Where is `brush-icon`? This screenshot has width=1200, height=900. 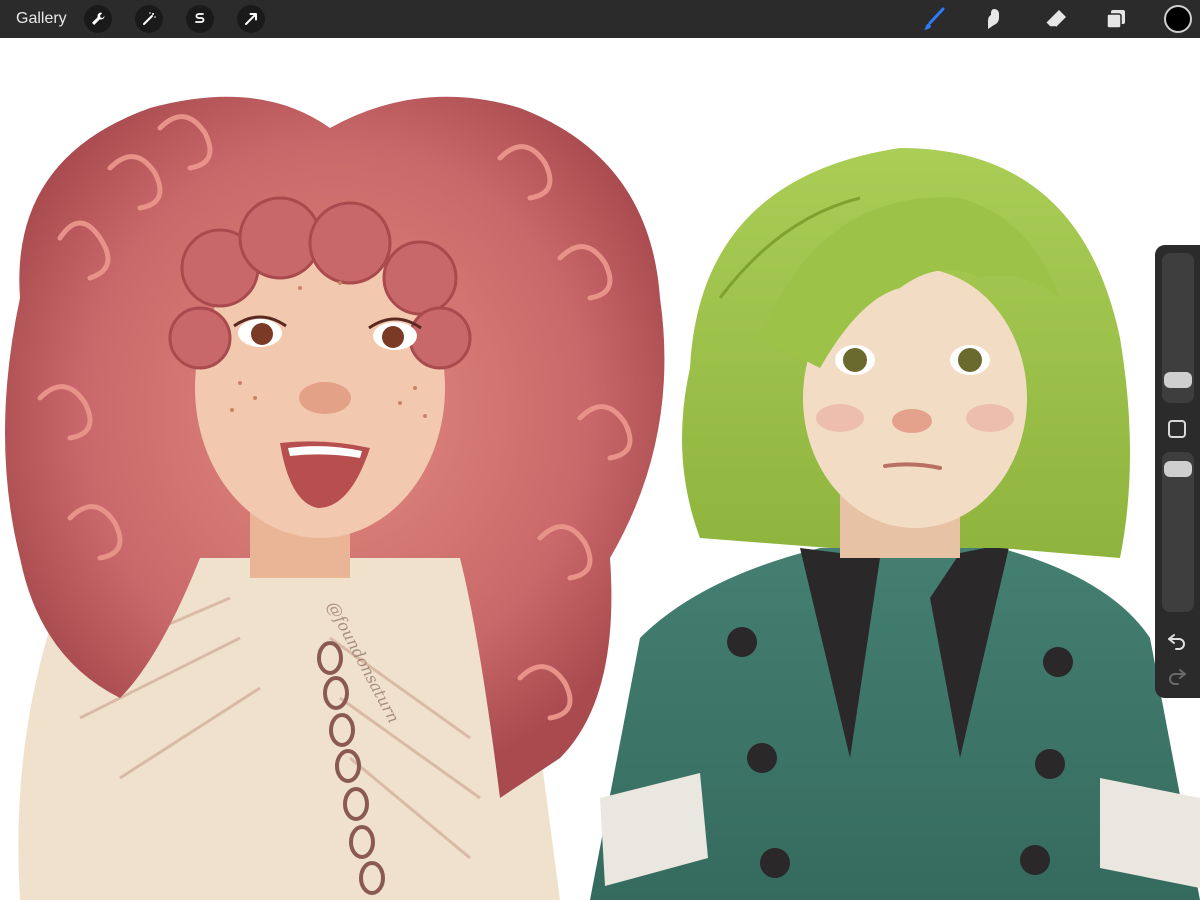
brush-icon is located at coordinates (934, 19).